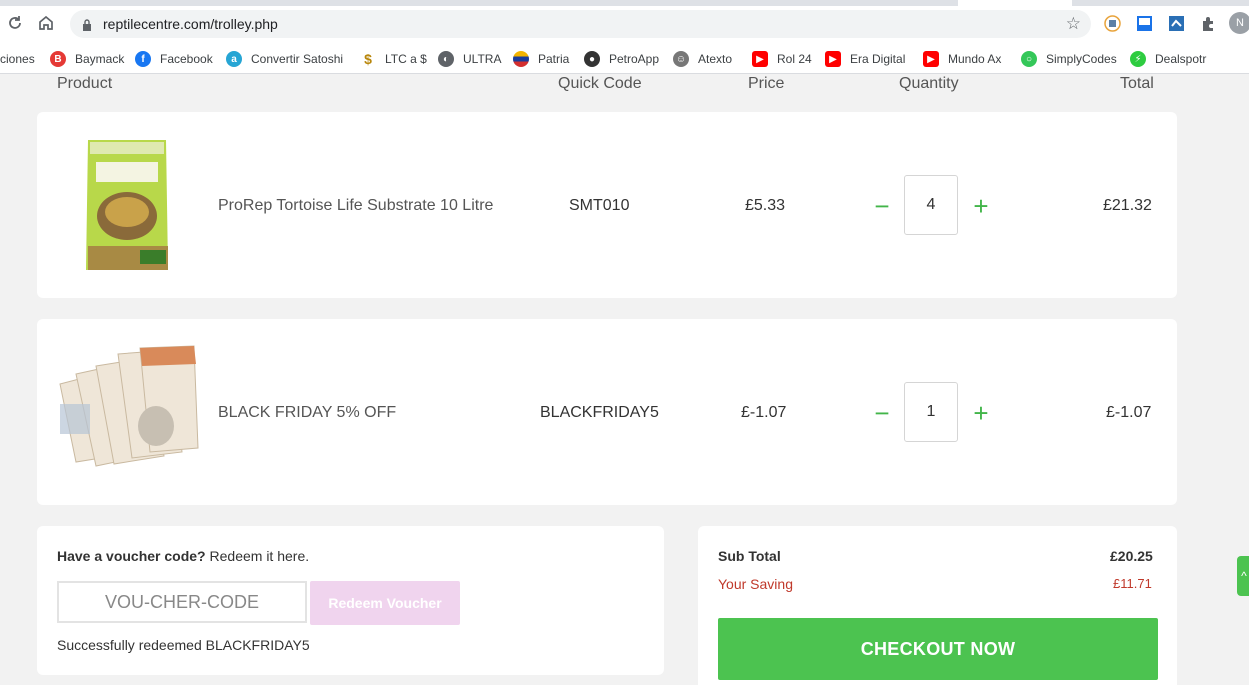 Image resolution: width=1249 pixels, height=685 pixels. I want to click on url-text: reptilecentre.com/trolley.php, so click(190, 24).